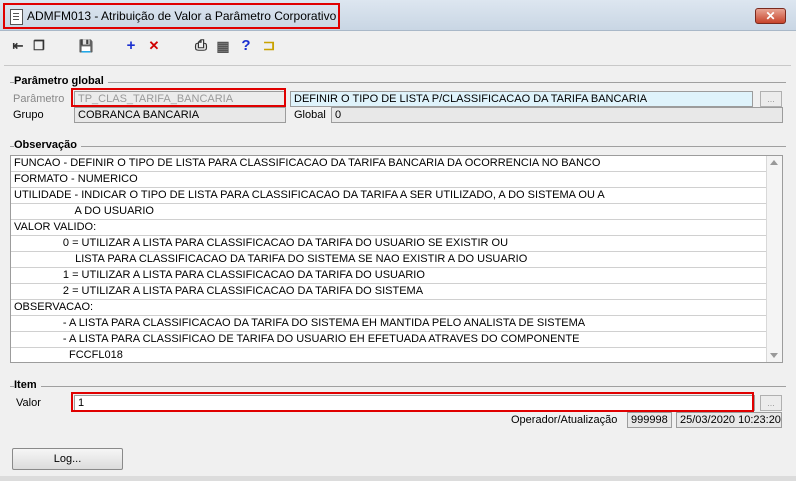  What do you see at coordinates (61, 81) in the screenshot?
I see `parametro-global-title: Parâmetro global` at bounding box center [61, 81].